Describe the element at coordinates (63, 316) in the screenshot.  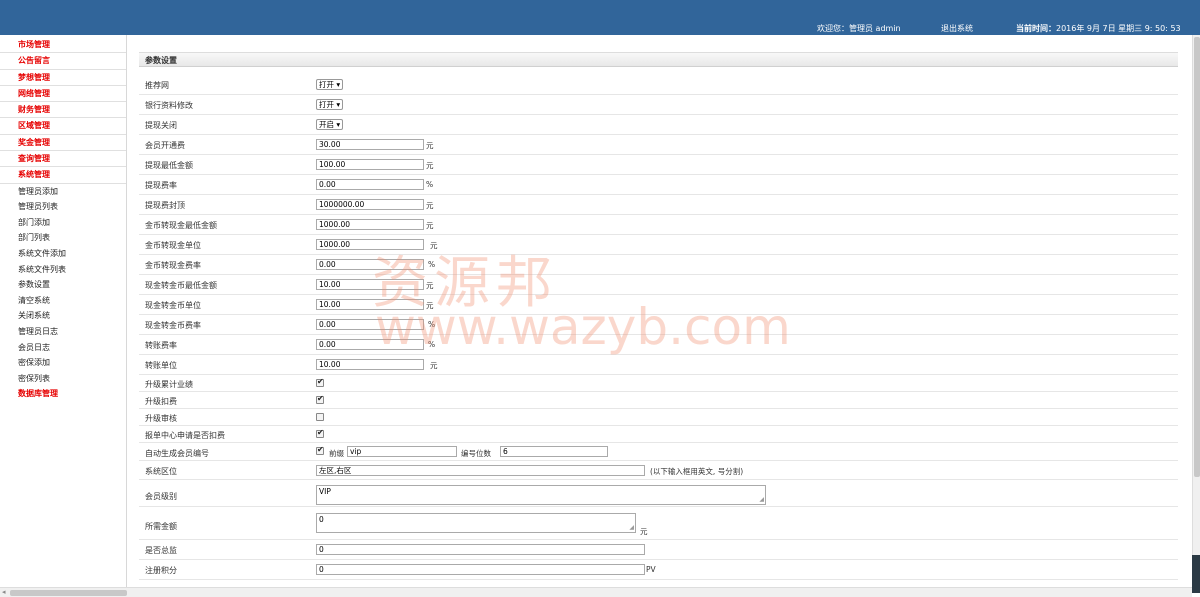
I see `sidebar-item-close-system: 关闭系统` at that location.